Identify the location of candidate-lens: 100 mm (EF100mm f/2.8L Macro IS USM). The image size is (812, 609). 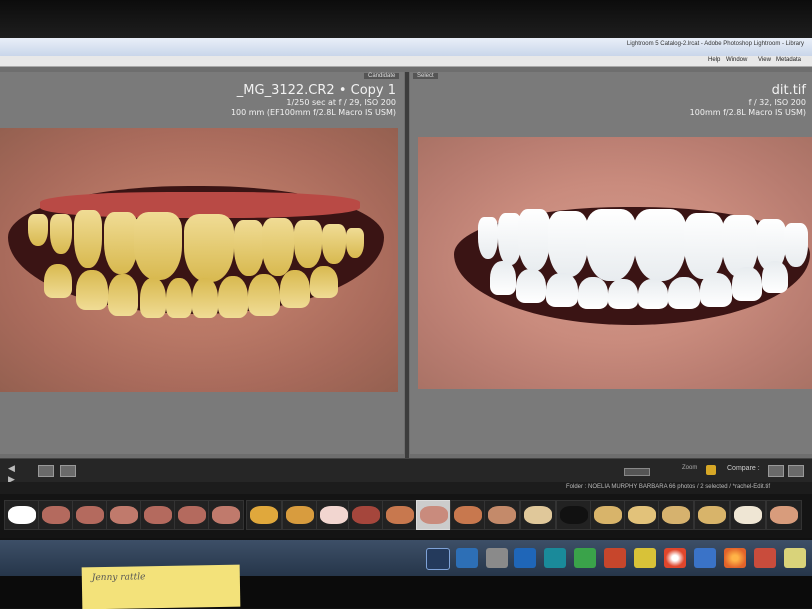
(313, 112).